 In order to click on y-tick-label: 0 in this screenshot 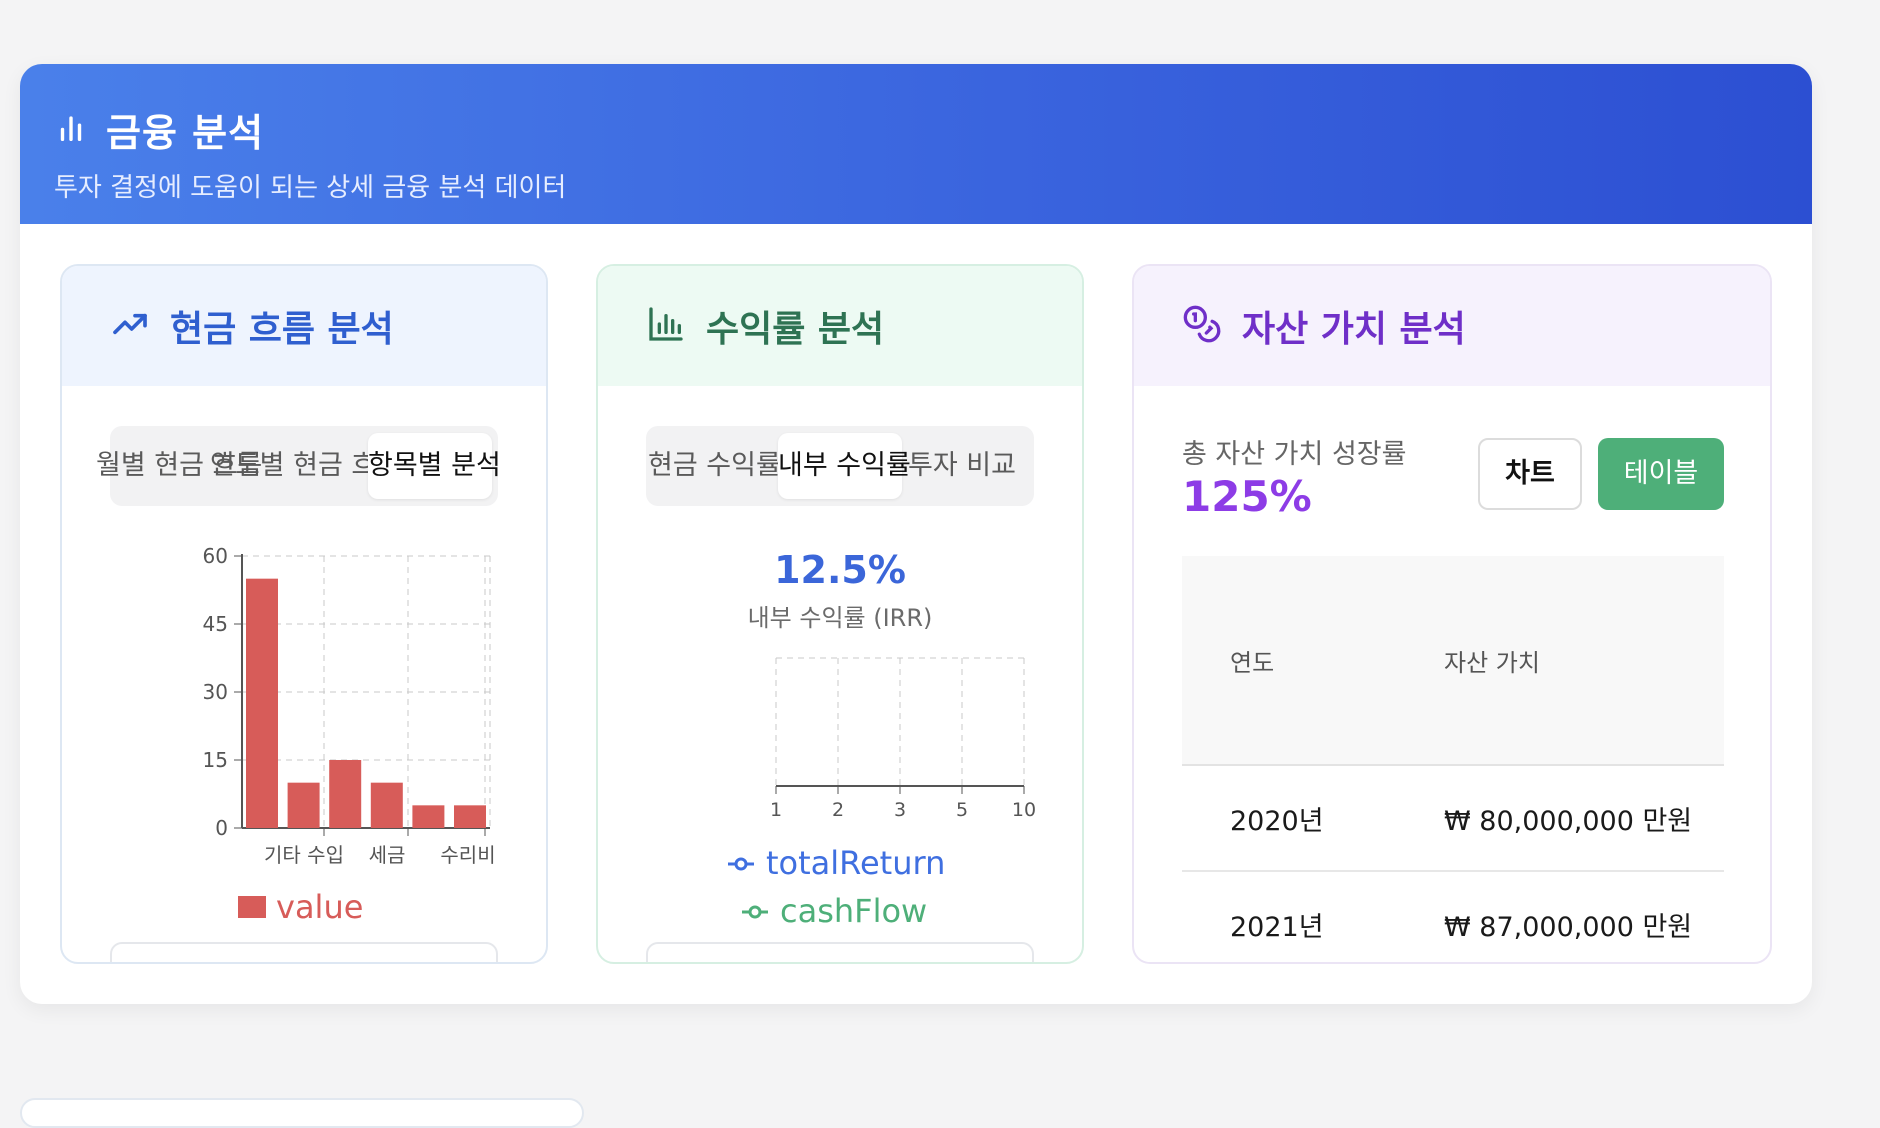, I will do `click(221, 828)`.